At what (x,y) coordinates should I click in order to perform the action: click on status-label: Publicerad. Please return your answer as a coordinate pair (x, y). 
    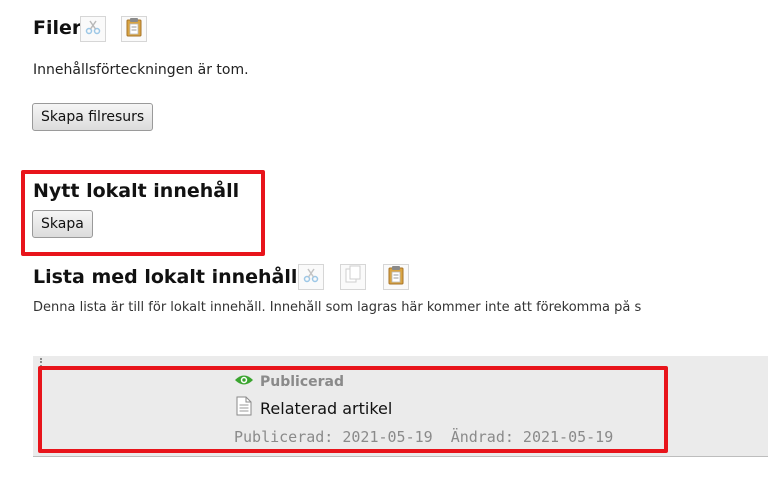
    Looking at the image, I should click on (302, 381).